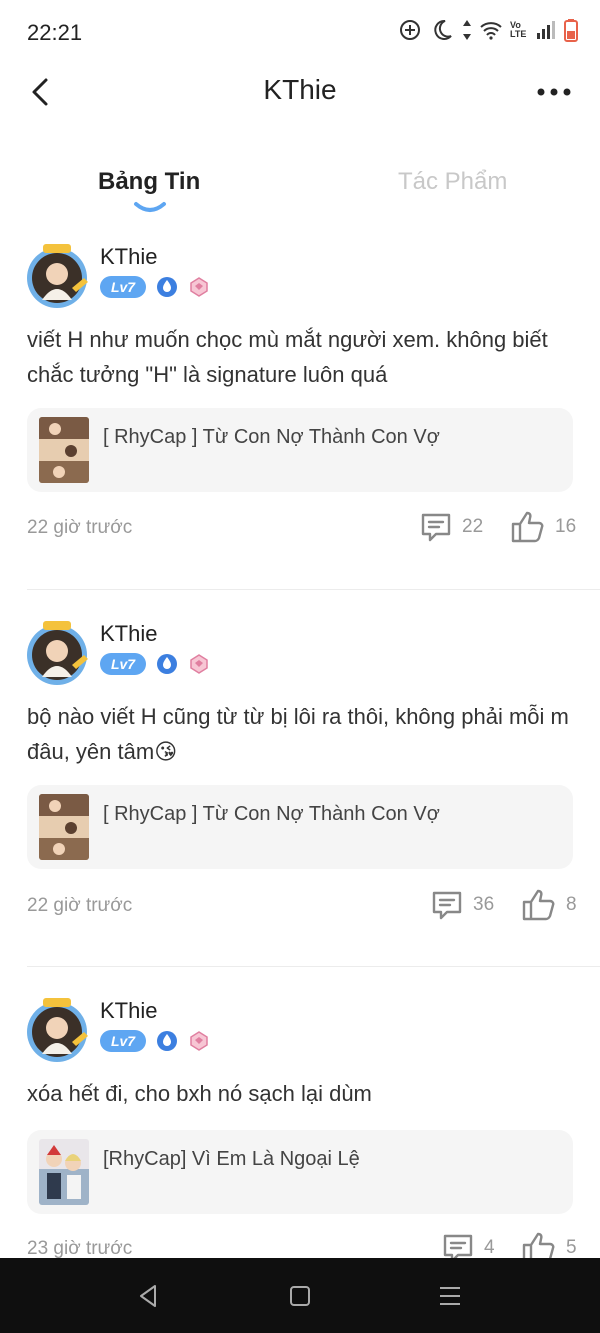  I want to click on like-count: 16, so click(566, 526).